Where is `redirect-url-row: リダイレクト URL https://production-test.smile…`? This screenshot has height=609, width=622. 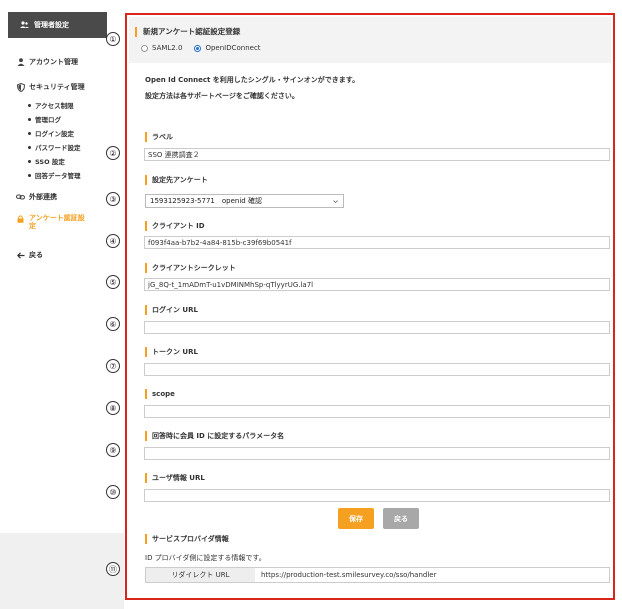 redirect-url-row: リダイレクト URL https://production-test.smile… is located at coordinates (377, 575).